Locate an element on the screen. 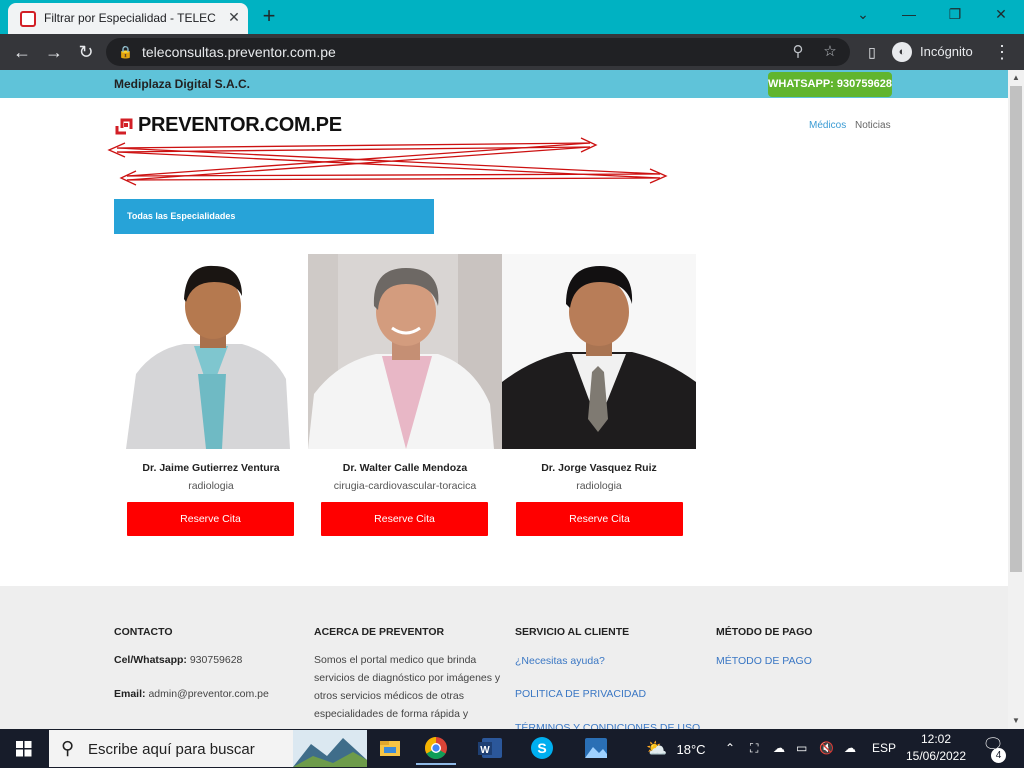 This screenshot has height=768, width=1024. restore-icon: ❐ is located at coordinates (955, 15).